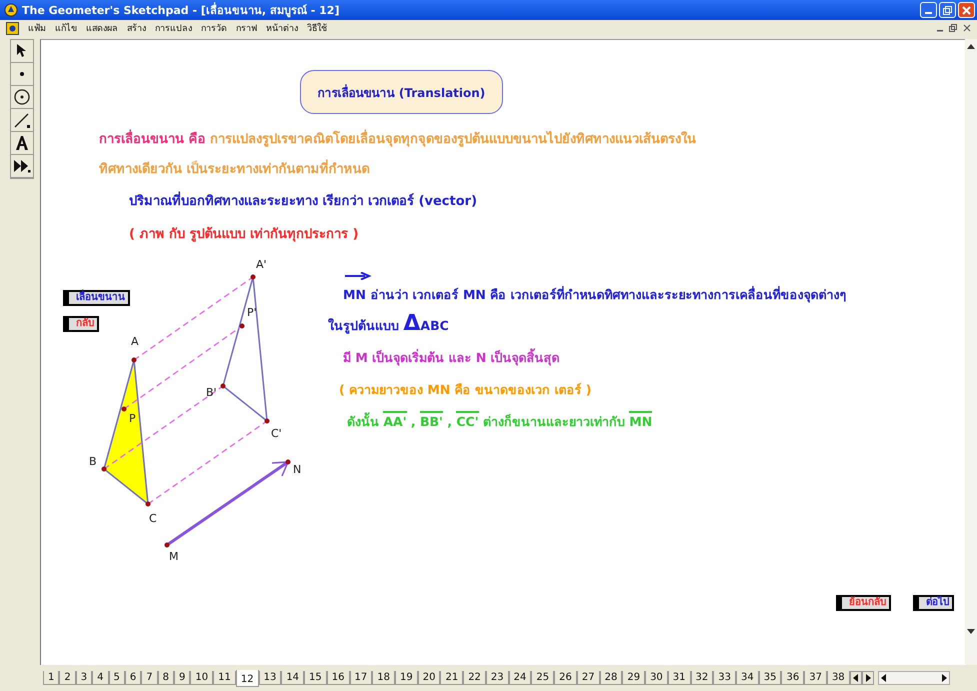 The width and height of the screenshot is (977, 691). What do you see at coordinates (166, 678) in the screenshot?
I see `page-tab: 8` at bounding box center [166, 678].